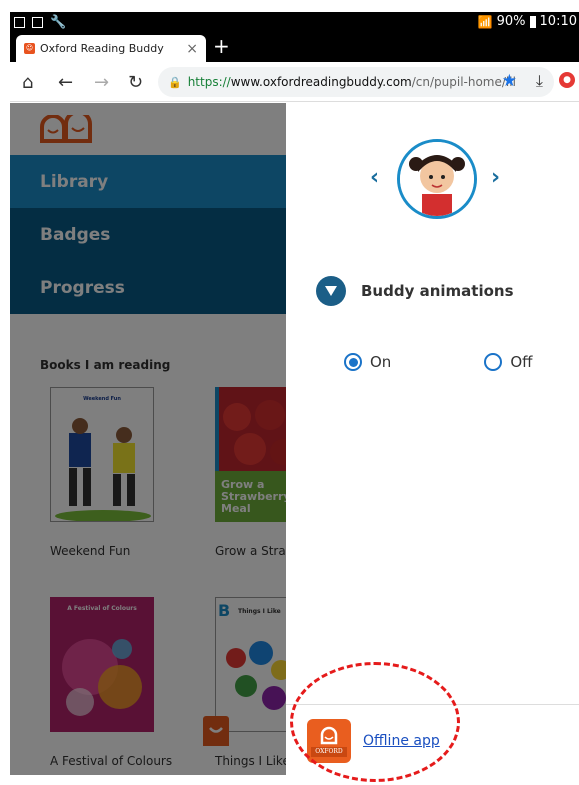  I want to click on new-tab-button: +, so click(221, 46).